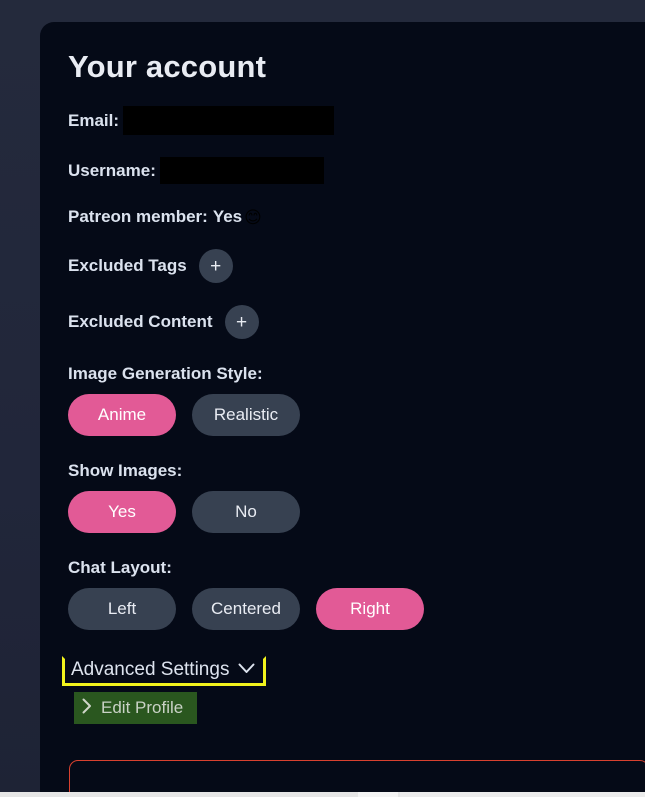 The height and width of the screenshot is (797, 645). What do you see at coordinates (125, 471) in the screenshot?
I see `show-images-label: Show Images:` at bounding box center [125, 471].